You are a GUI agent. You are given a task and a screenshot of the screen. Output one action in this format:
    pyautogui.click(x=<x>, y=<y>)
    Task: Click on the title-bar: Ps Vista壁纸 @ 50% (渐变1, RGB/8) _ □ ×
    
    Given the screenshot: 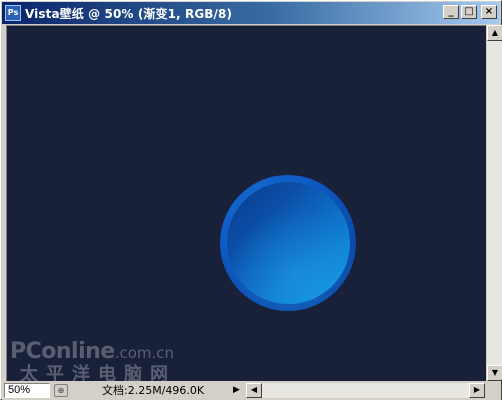 What is the action you would take?
    pyautogui.click(x=251, y=13)
    